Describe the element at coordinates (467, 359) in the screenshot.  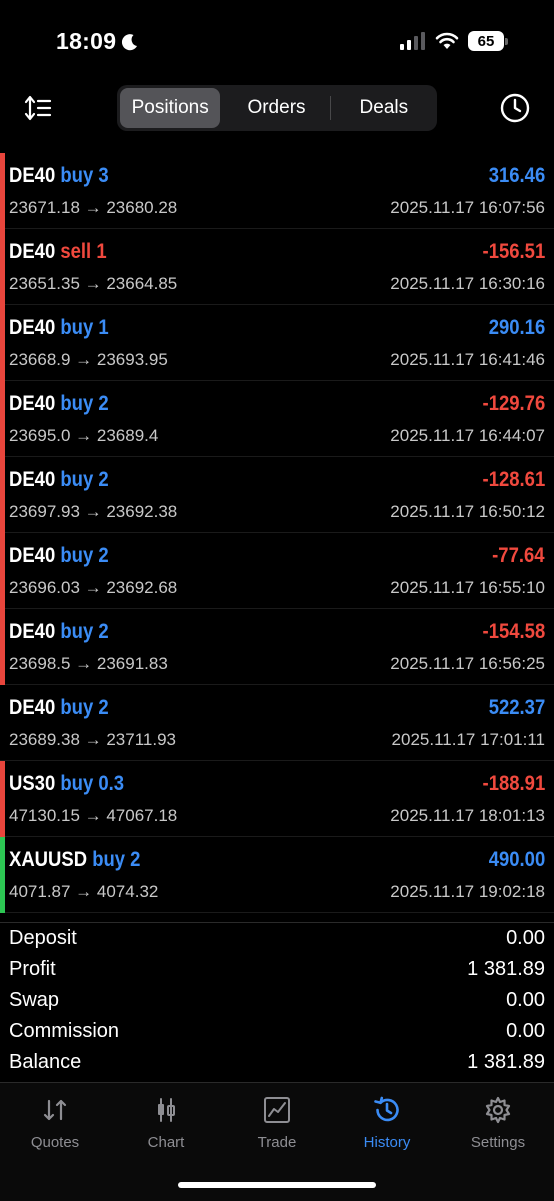
I see `position-time: 2025.11.17 16:41:46` at that location.